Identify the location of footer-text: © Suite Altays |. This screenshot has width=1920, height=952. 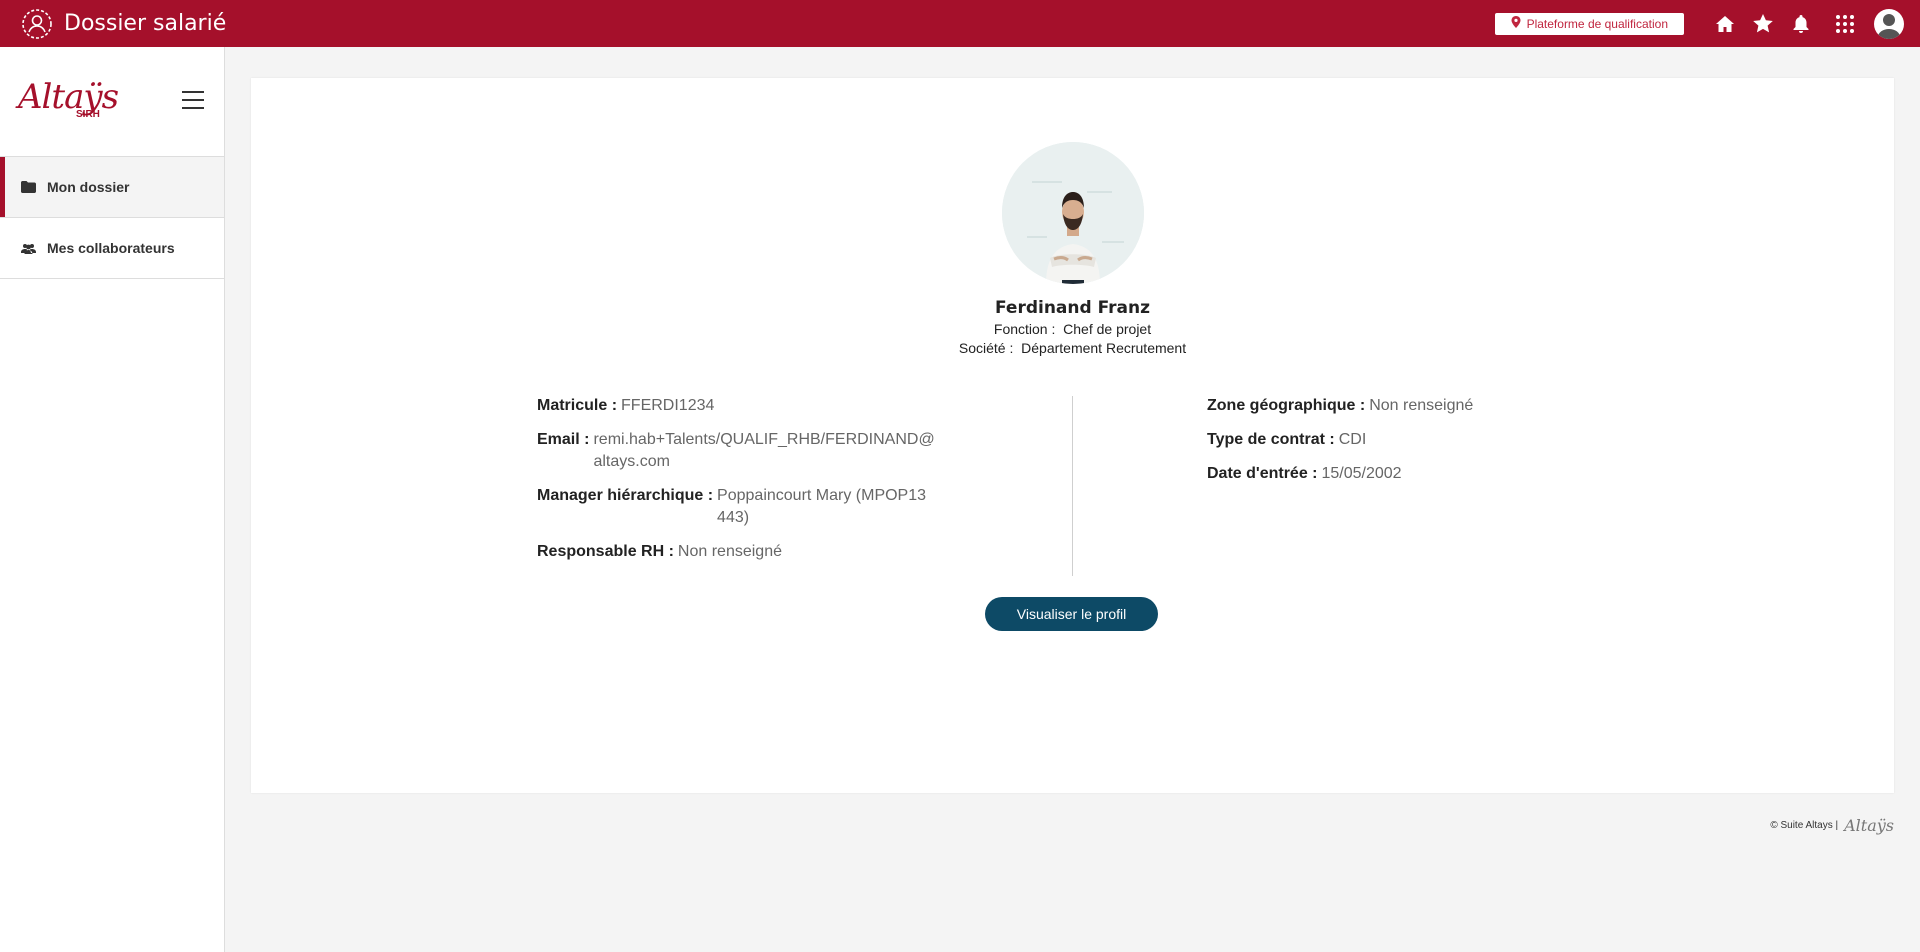
(1804, 825).